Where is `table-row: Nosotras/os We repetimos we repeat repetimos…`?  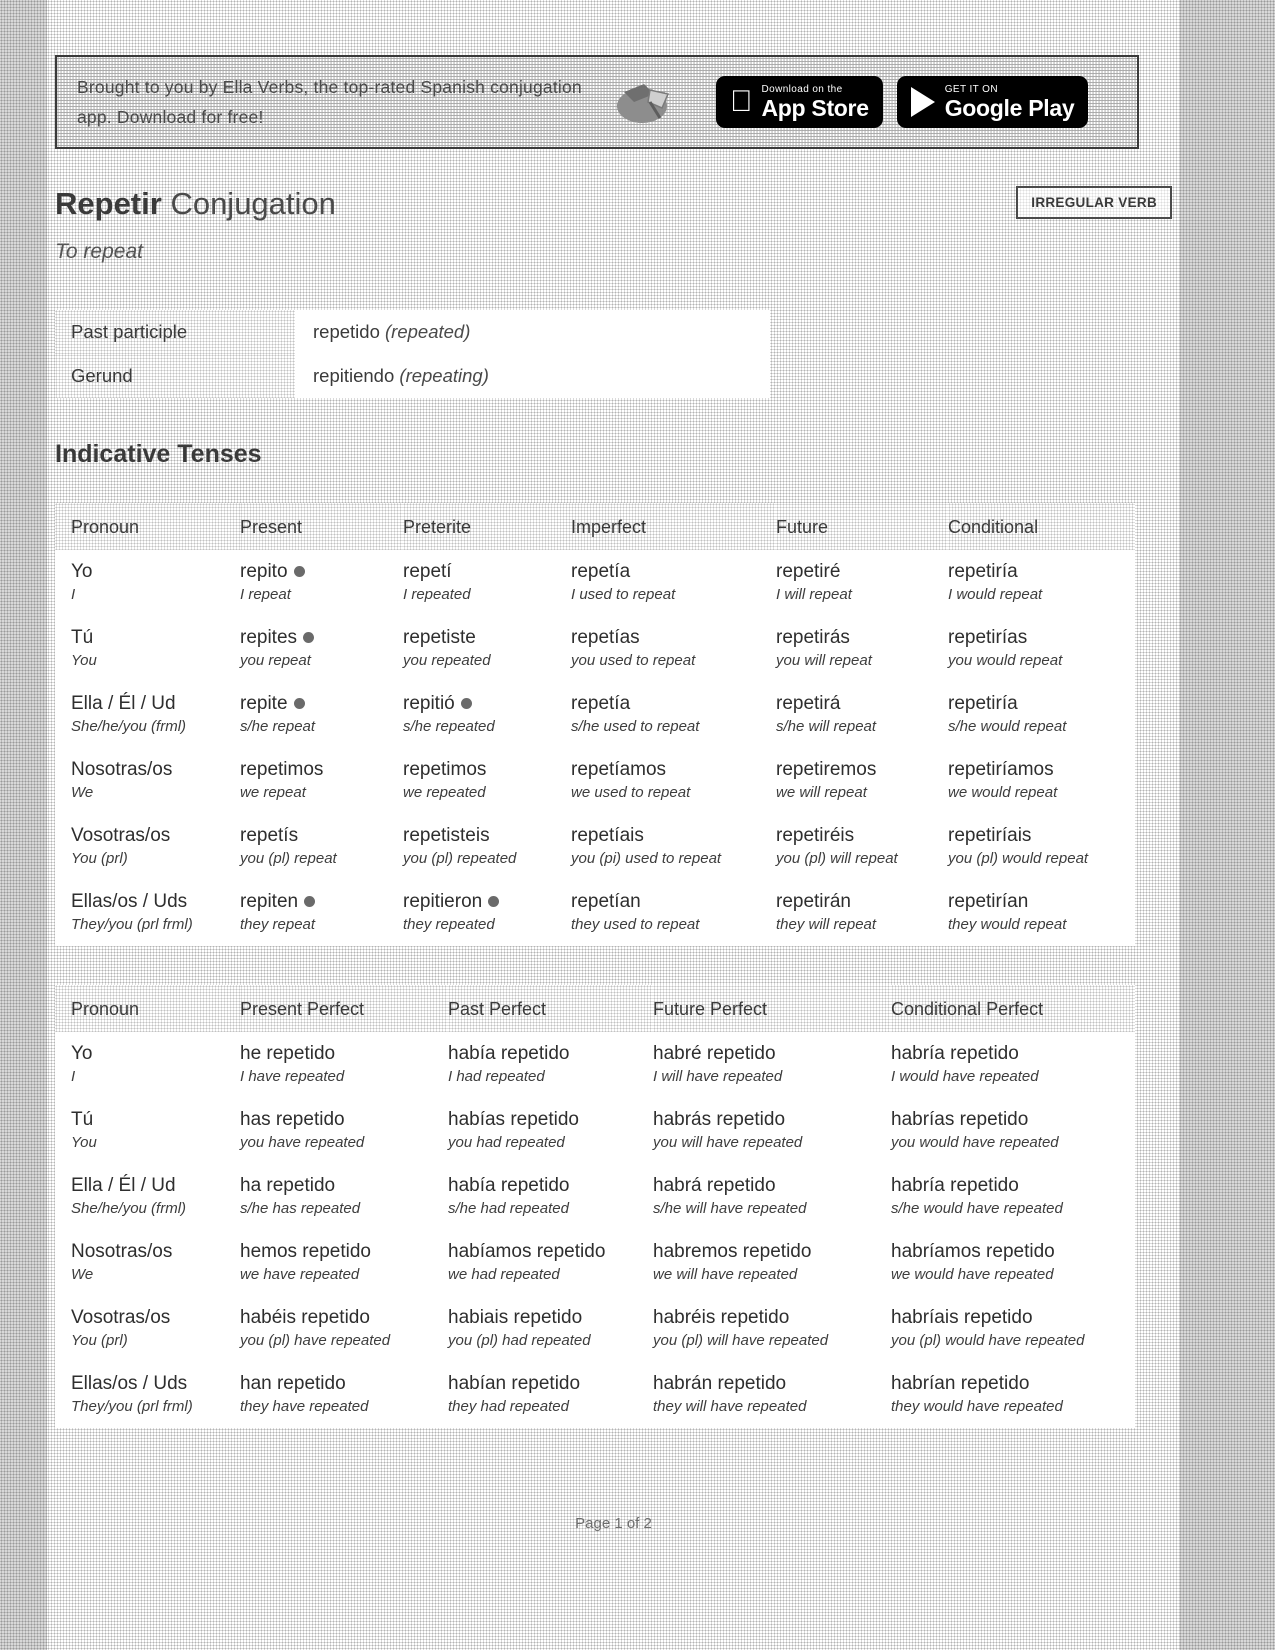 table-row: Nosotras/os We repetimos we repeat repetimos… is located at coordinates (595, 781).